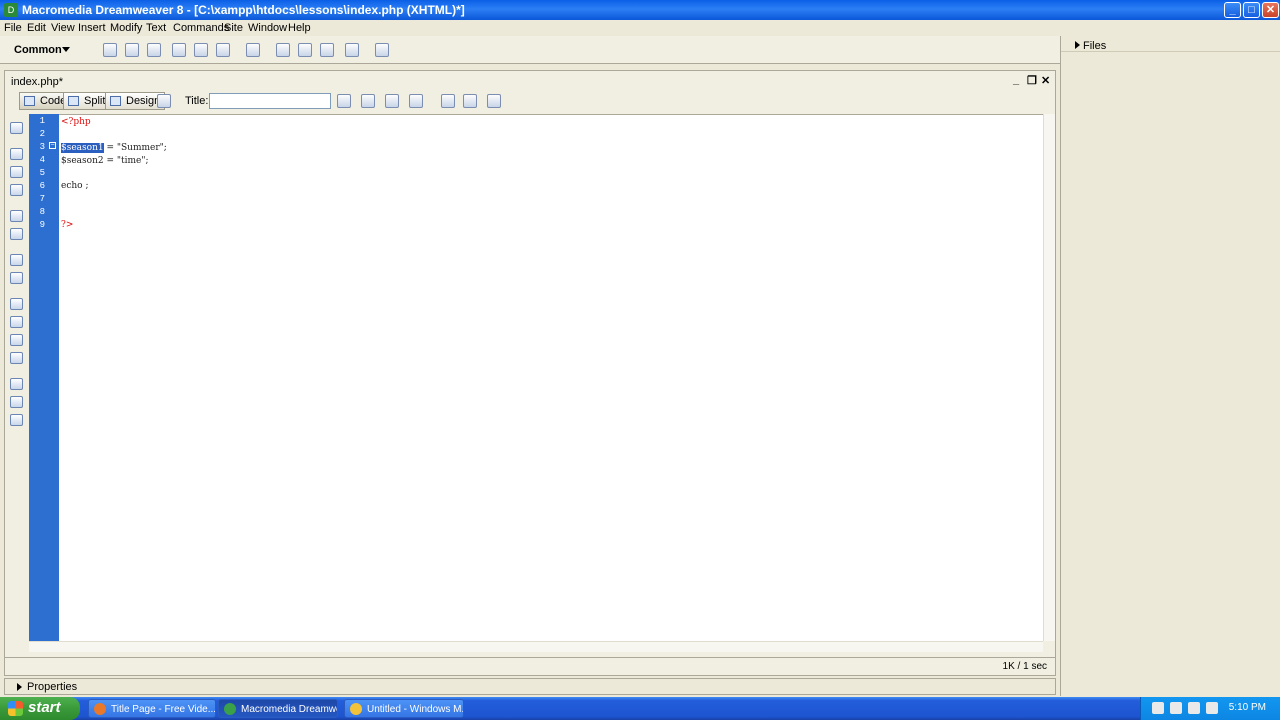 This screenshot has width=1280, height=720. What do you see at coordinates (494, 101) in the screenshot?
I see `visual-aids-icon` at bounding box center [494, 101].